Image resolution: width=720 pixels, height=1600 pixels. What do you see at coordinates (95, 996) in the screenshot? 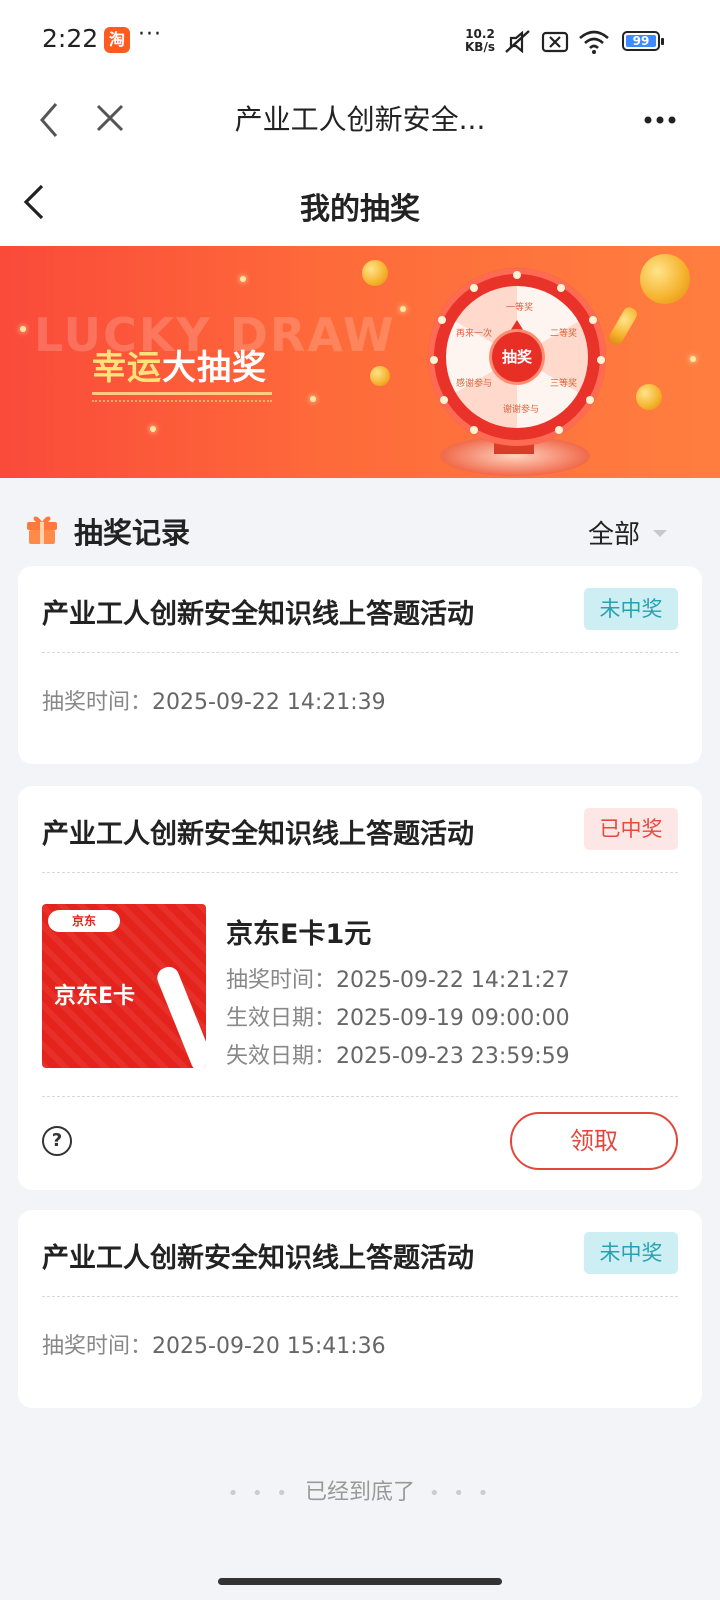
I see `jd-ecard-text: 京东E卡` at bounding box center [95, 996].